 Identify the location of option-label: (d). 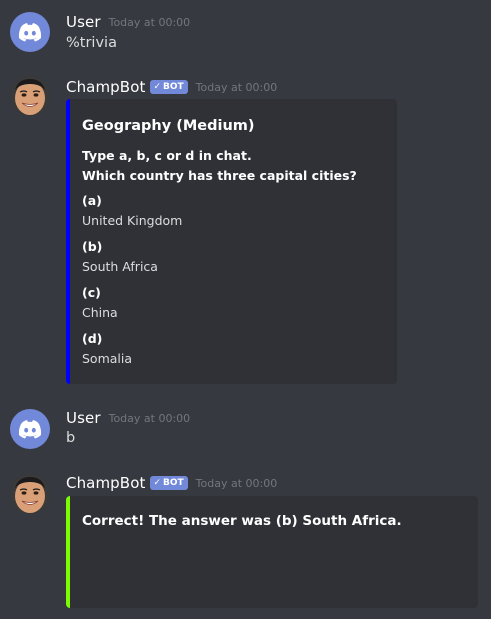
(92, 338).